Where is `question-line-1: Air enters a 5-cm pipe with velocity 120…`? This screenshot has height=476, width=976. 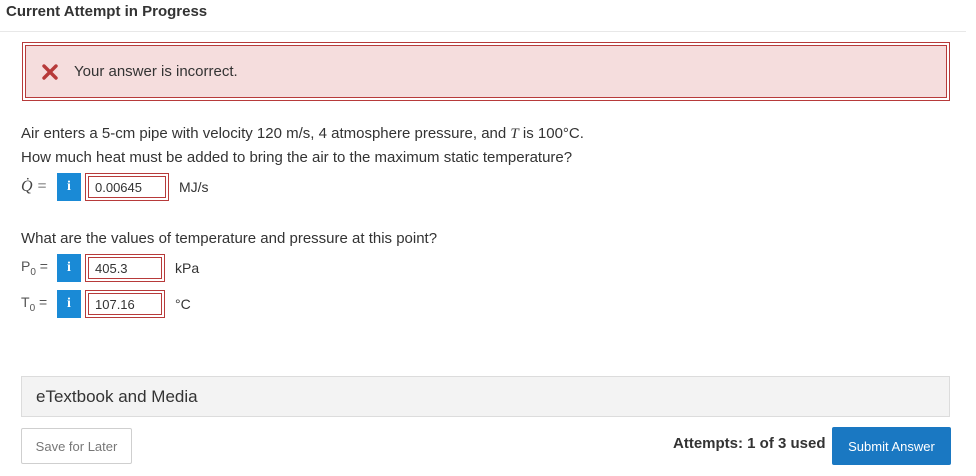 question-line-1: Air enters a 5-cm pipe with velocity 120… is located at coordinates (302, 133).